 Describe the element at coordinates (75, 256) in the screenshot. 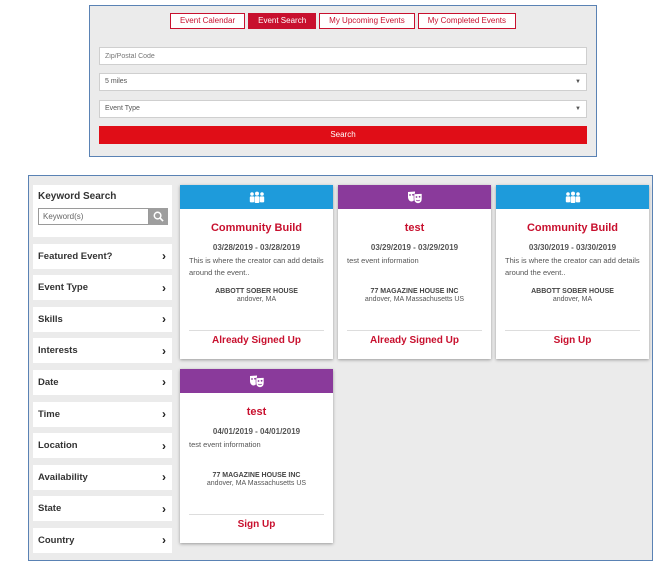

I see `filter-label: Featured Event?` at that location.